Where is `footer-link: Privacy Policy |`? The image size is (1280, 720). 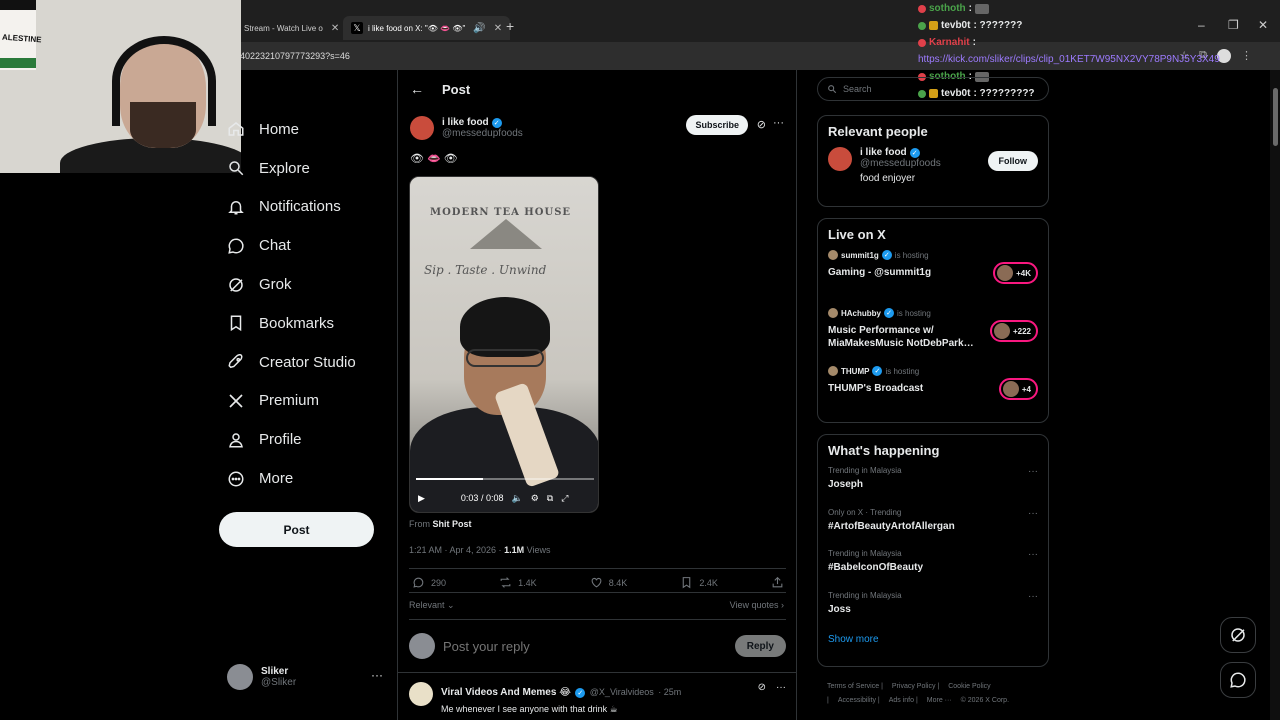
footer-link: Privacy Policy | is located at coordinates (915, 686).